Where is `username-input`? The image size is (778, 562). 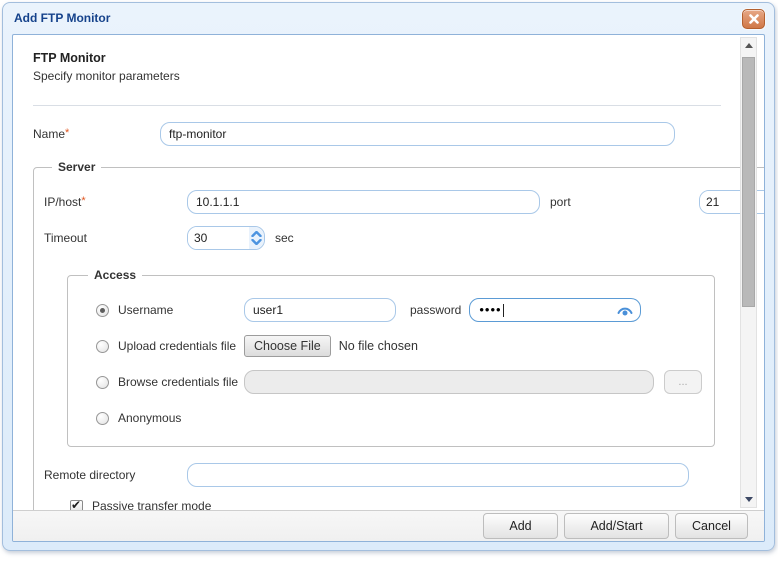 username-input is located at coordinates (320, 310).